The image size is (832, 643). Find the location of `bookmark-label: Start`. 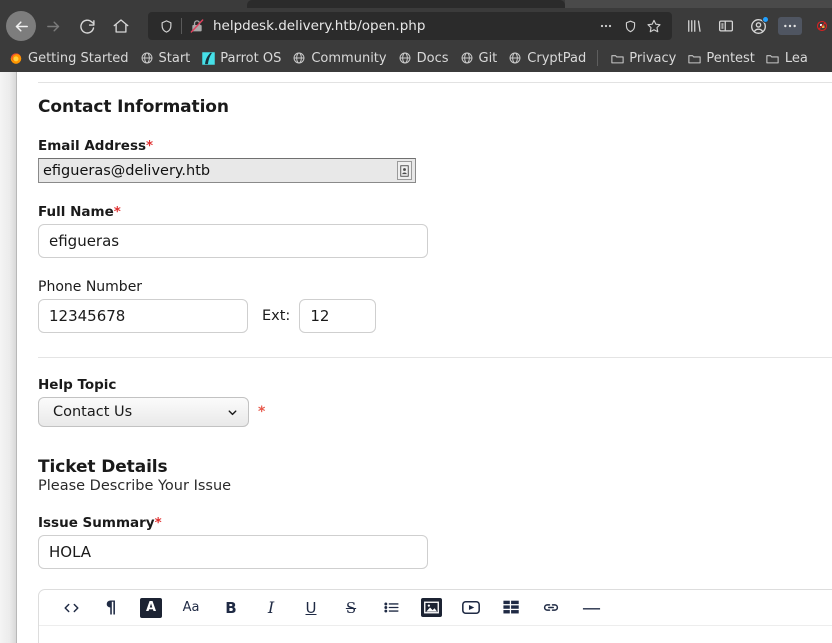

bookmark-label: Start is located at coordinates (174, 58).